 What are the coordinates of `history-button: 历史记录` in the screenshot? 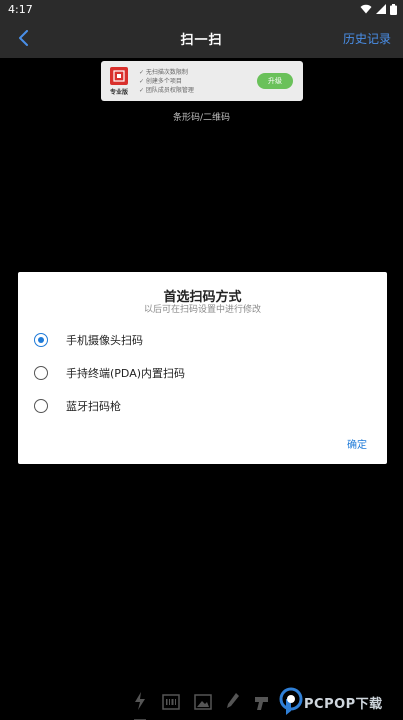 It's located at (367, 38).